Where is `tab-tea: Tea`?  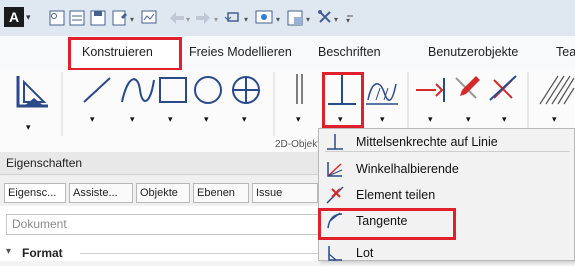 tab-tea: Tea is located at coordinates (565, 52).